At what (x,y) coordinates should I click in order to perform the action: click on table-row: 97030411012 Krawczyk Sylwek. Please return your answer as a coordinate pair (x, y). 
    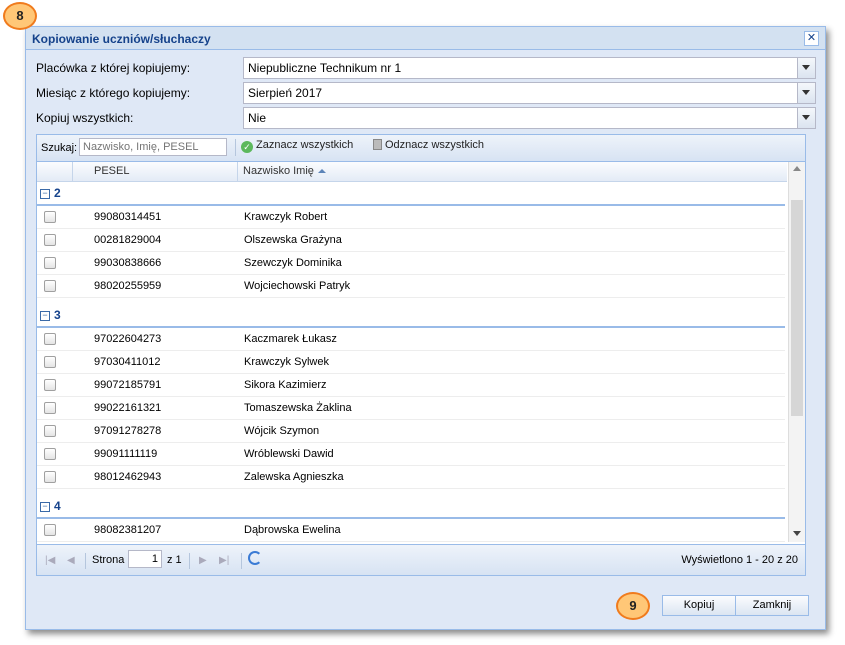
    Looking at the image, I should click on (411, 362).